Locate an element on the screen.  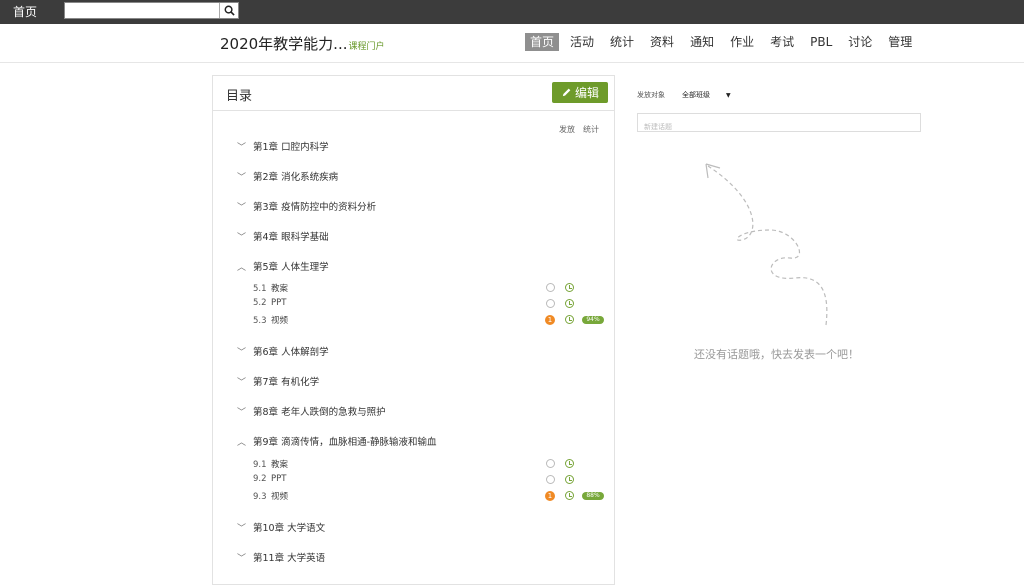
chapter-title: 第4章 眼科学基础 is located at coordinates (291, 237).